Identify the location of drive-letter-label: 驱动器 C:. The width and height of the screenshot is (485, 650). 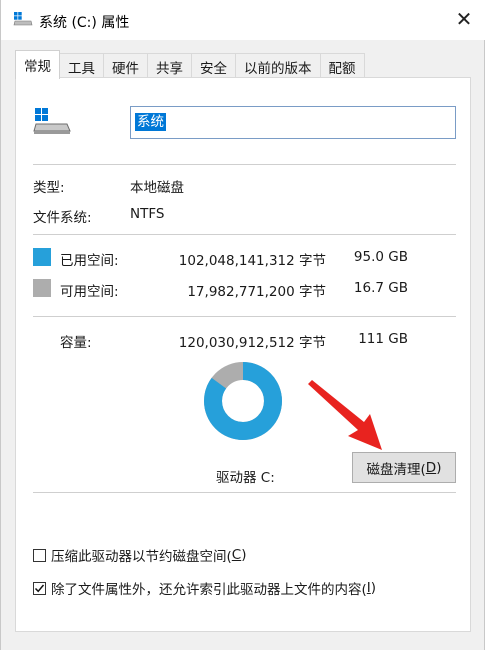
(245, 478).